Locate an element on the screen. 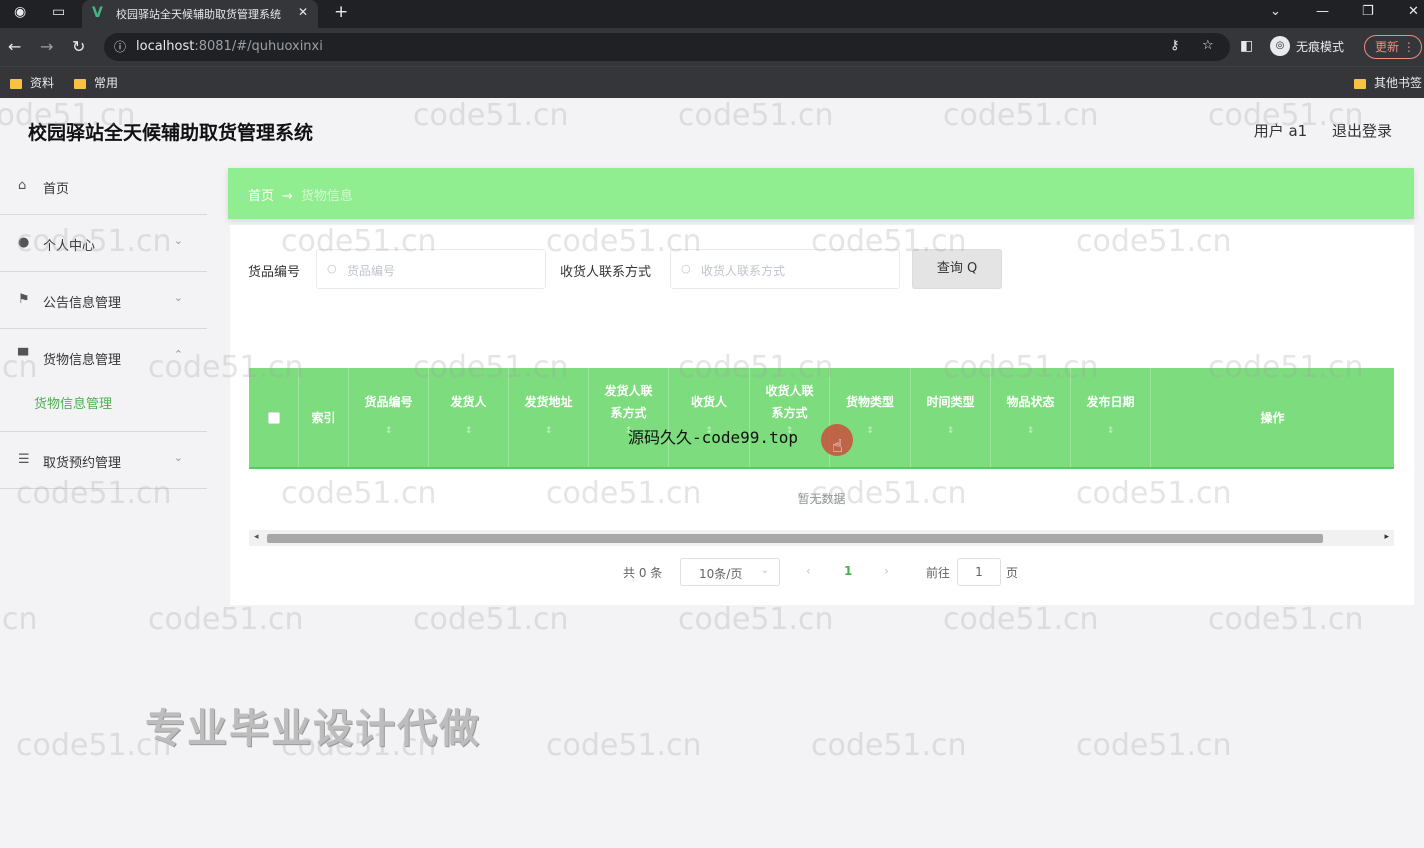  browser-tab-title: 校园驿站全天候辅助取货管理系统 is located at coordinates (198, 14).